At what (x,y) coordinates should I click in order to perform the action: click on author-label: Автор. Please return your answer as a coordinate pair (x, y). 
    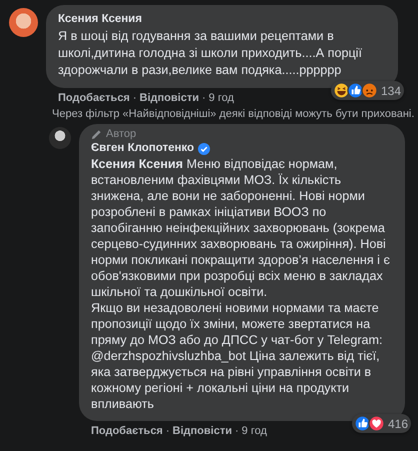
    Looking at the image, I should click on (121, 134).